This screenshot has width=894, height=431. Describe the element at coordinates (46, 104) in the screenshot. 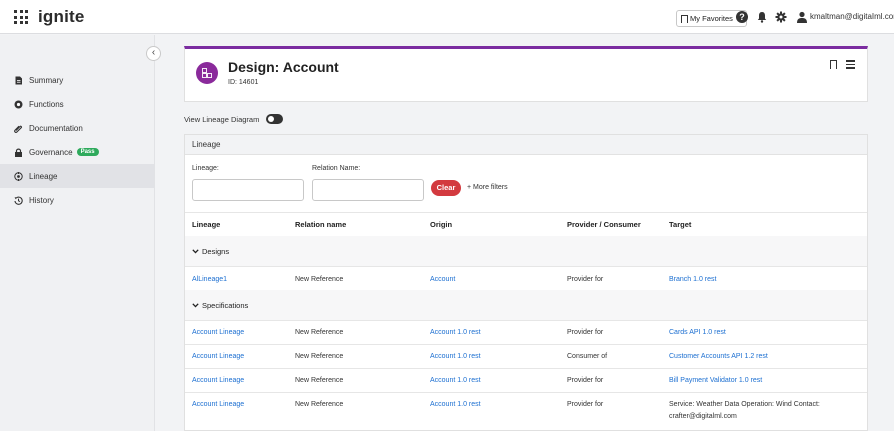

I see `sidebar-item-label: Functions` at that location.